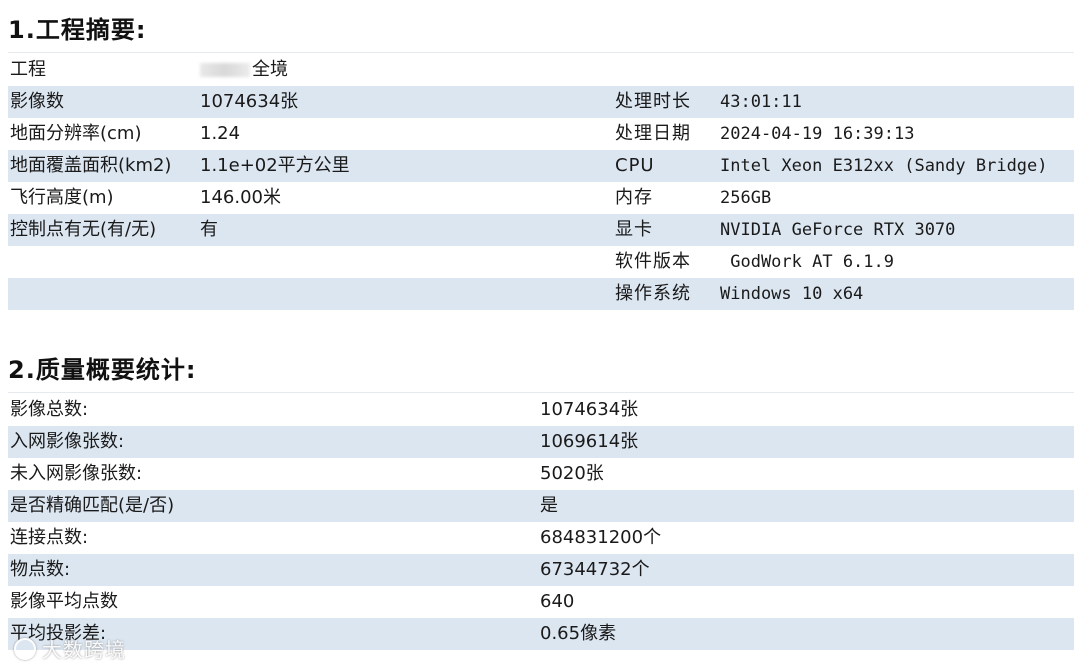 This screenshot has width=1080, height=668. What do you see at coordinates (64, 601) in the screenshot?
I see `row-label: 影像平均点数` at bounding box center [64, 601].